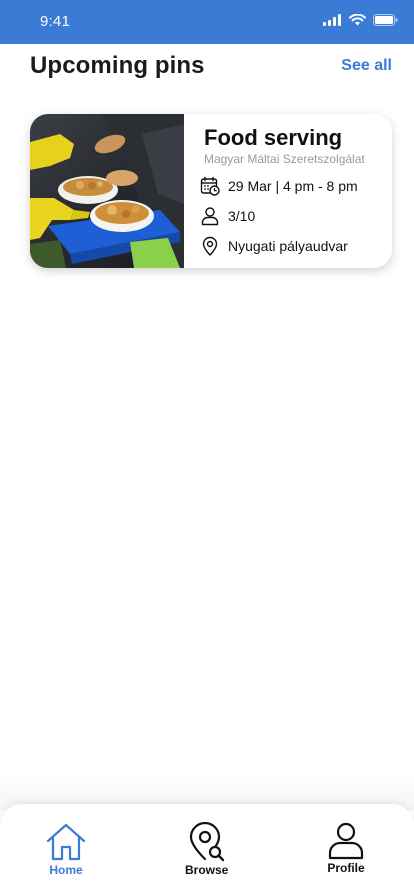  I want to click on status-bar: 9:41, so click(207, 22).